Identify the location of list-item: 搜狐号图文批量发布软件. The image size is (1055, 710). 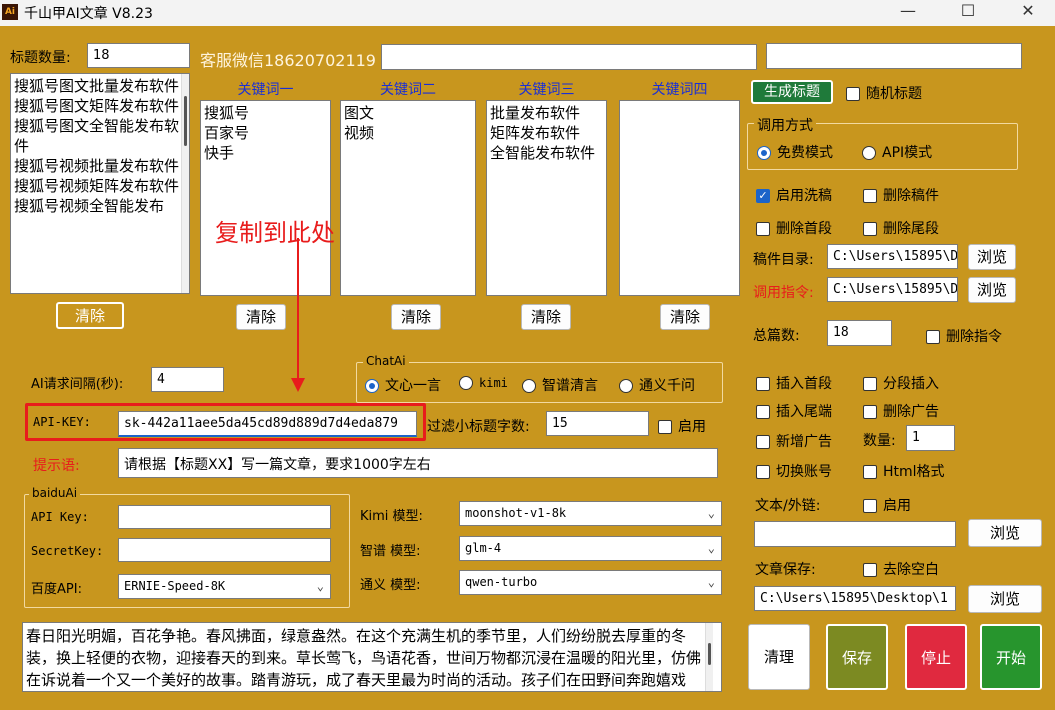
(100, 86).